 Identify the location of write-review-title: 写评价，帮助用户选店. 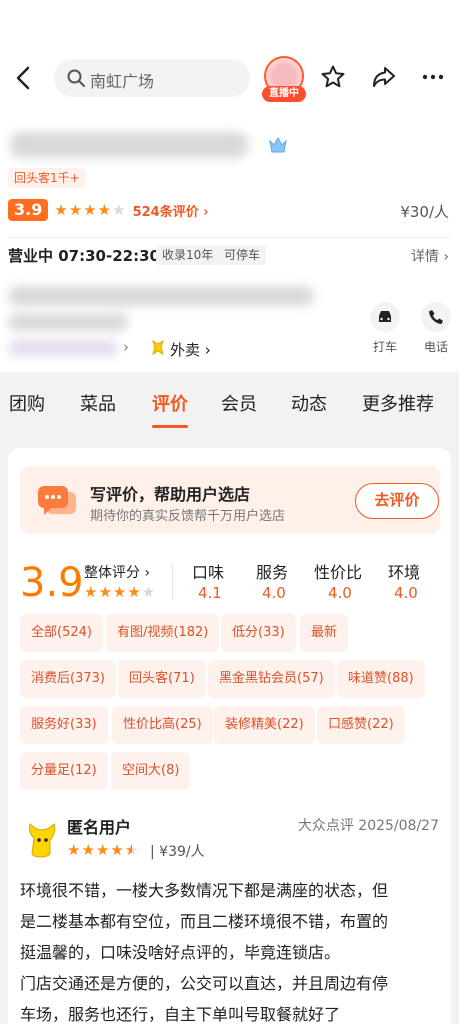
(170, 494).